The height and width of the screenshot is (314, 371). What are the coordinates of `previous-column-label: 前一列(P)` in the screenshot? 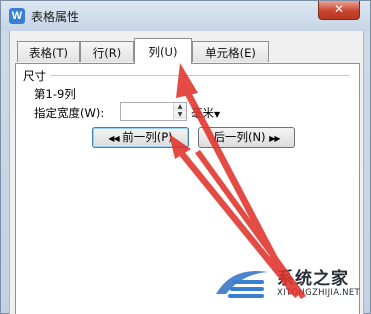 It's located at (147, 137).